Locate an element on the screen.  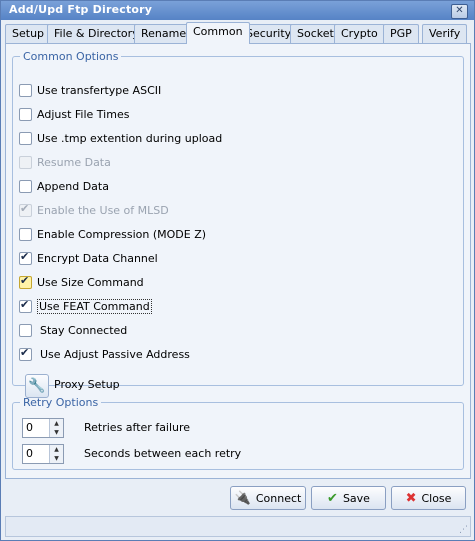
retry-options-legend: Retry Options is located at coordinates (61, 402).